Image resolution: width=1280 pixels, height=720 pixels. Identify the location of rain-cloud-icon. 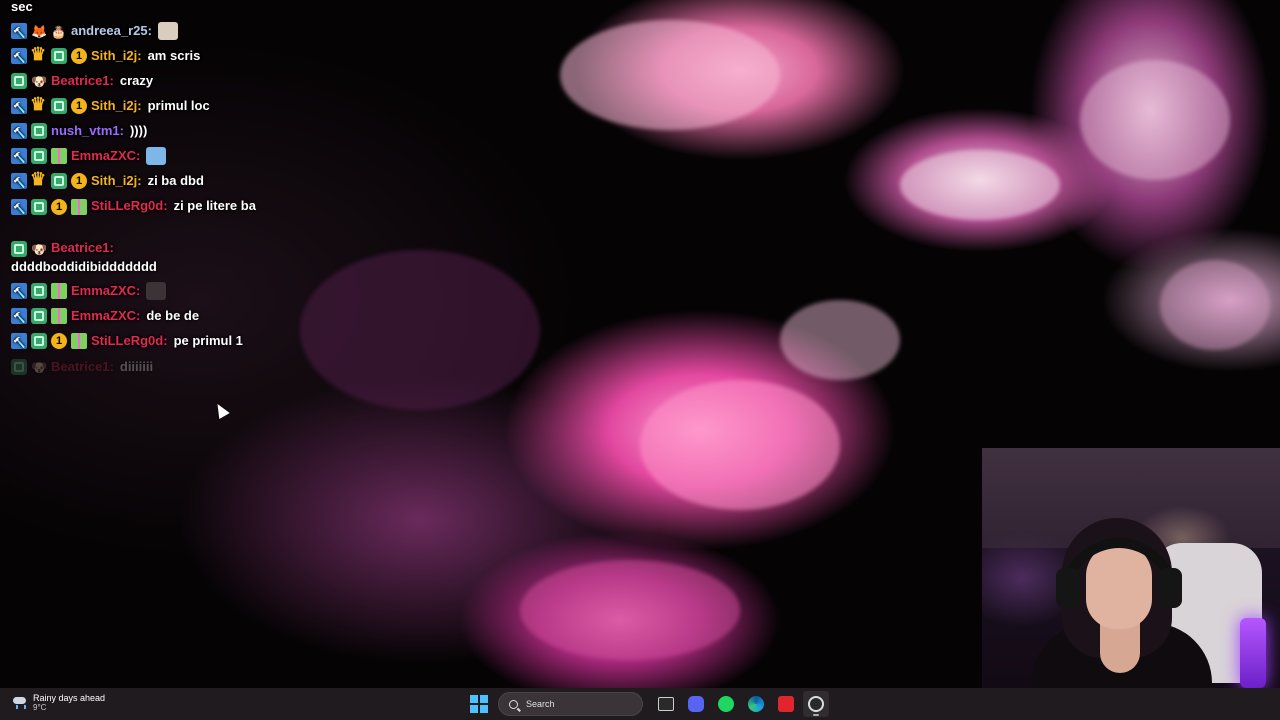
(20, 703).